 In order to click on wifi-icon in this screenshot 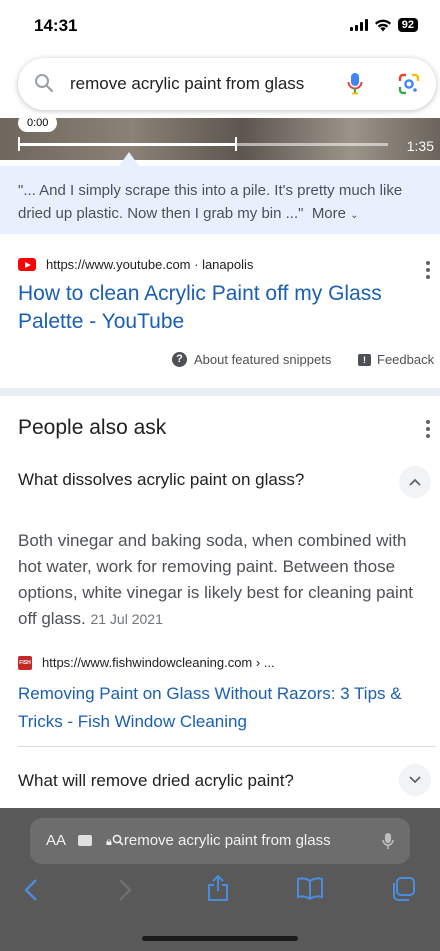, I will do `click(382, 25)`.